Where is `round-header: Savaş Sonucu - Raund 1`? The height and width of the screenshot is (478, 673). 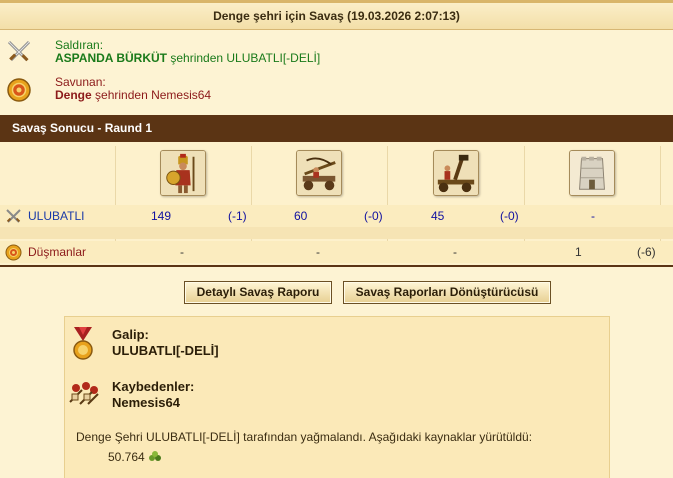 round-header: Savaş Sonucu - Raund 1 is located at coordinates (336, 128).